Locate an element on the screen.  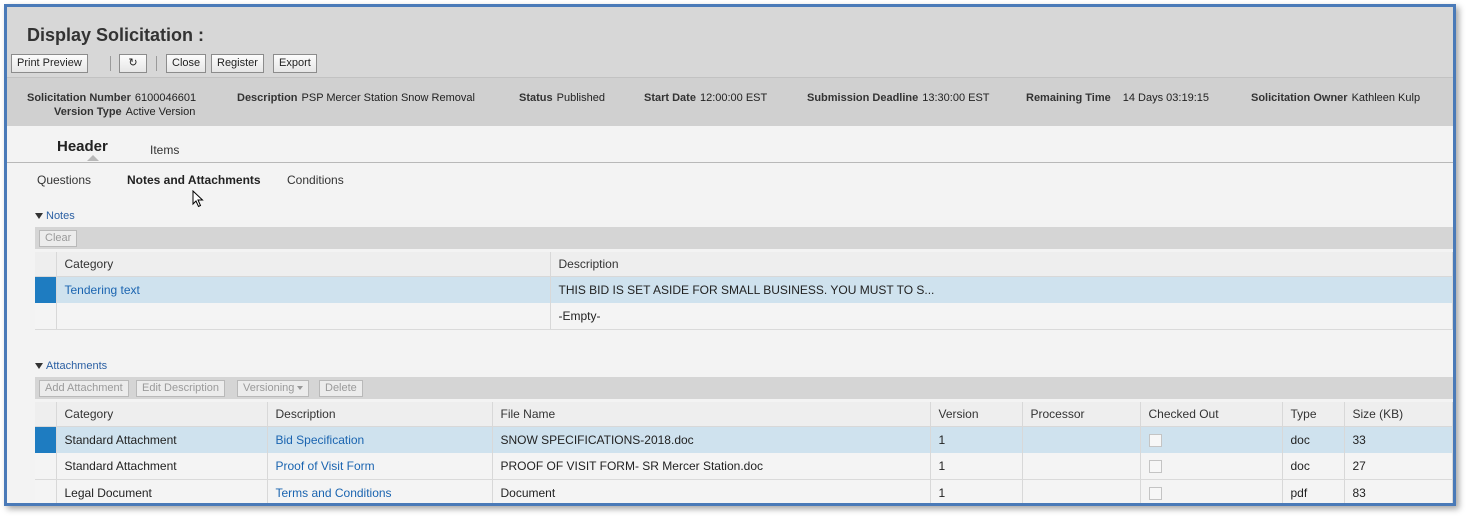
attachment-category: Legal Document is located at coordinates (162, 491).